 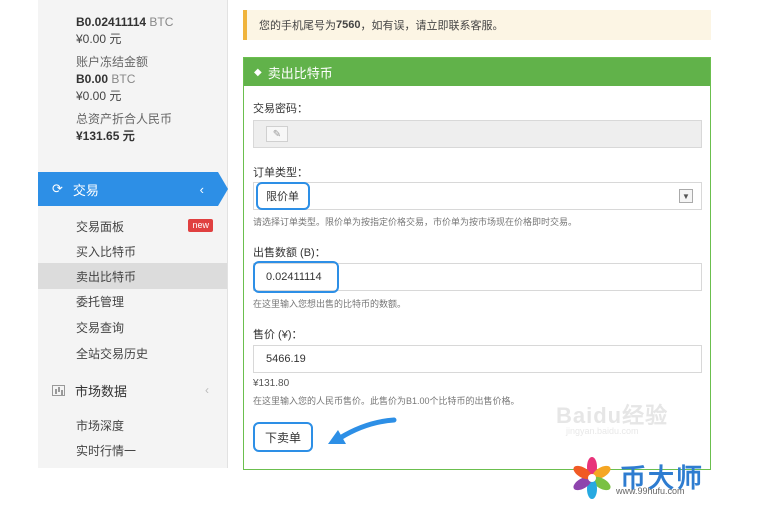 I want to click on order-type-highlight, so click(x=283, y=196).